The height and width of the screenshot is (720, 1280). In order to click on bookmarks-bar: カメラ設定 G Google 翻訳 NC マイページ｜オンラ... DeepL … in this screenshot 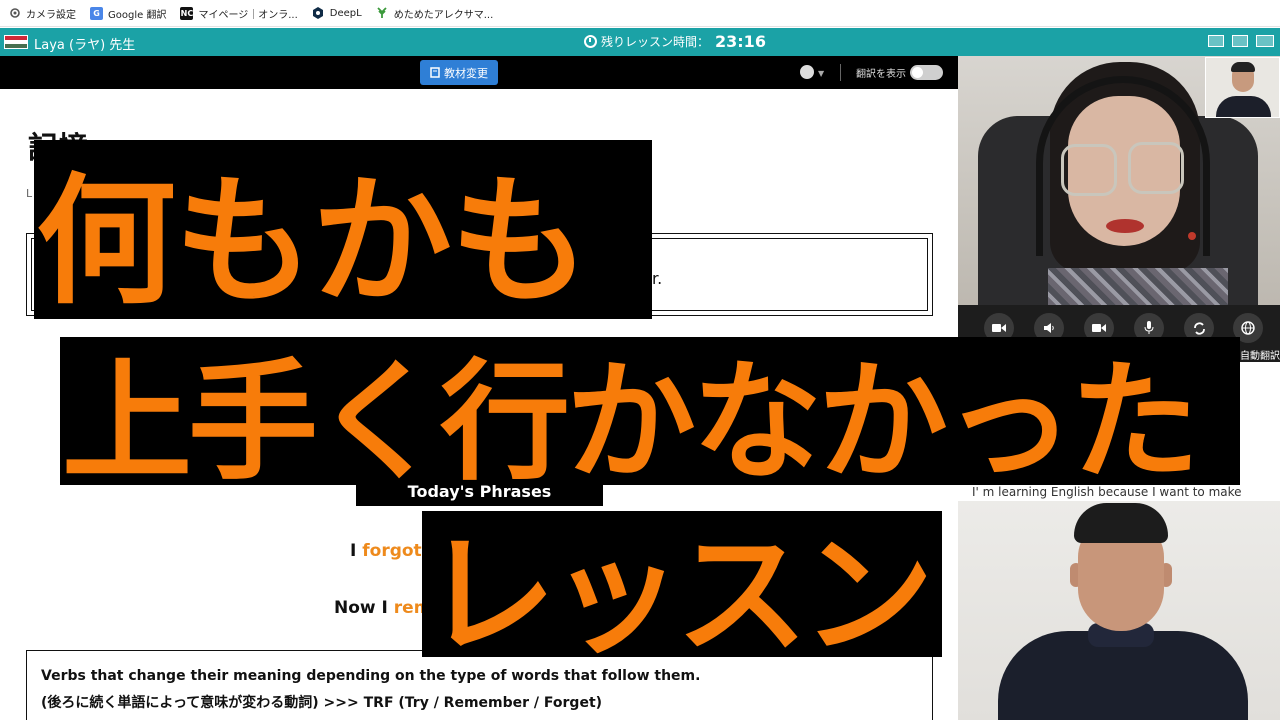, I will do `click(640, 13)`.